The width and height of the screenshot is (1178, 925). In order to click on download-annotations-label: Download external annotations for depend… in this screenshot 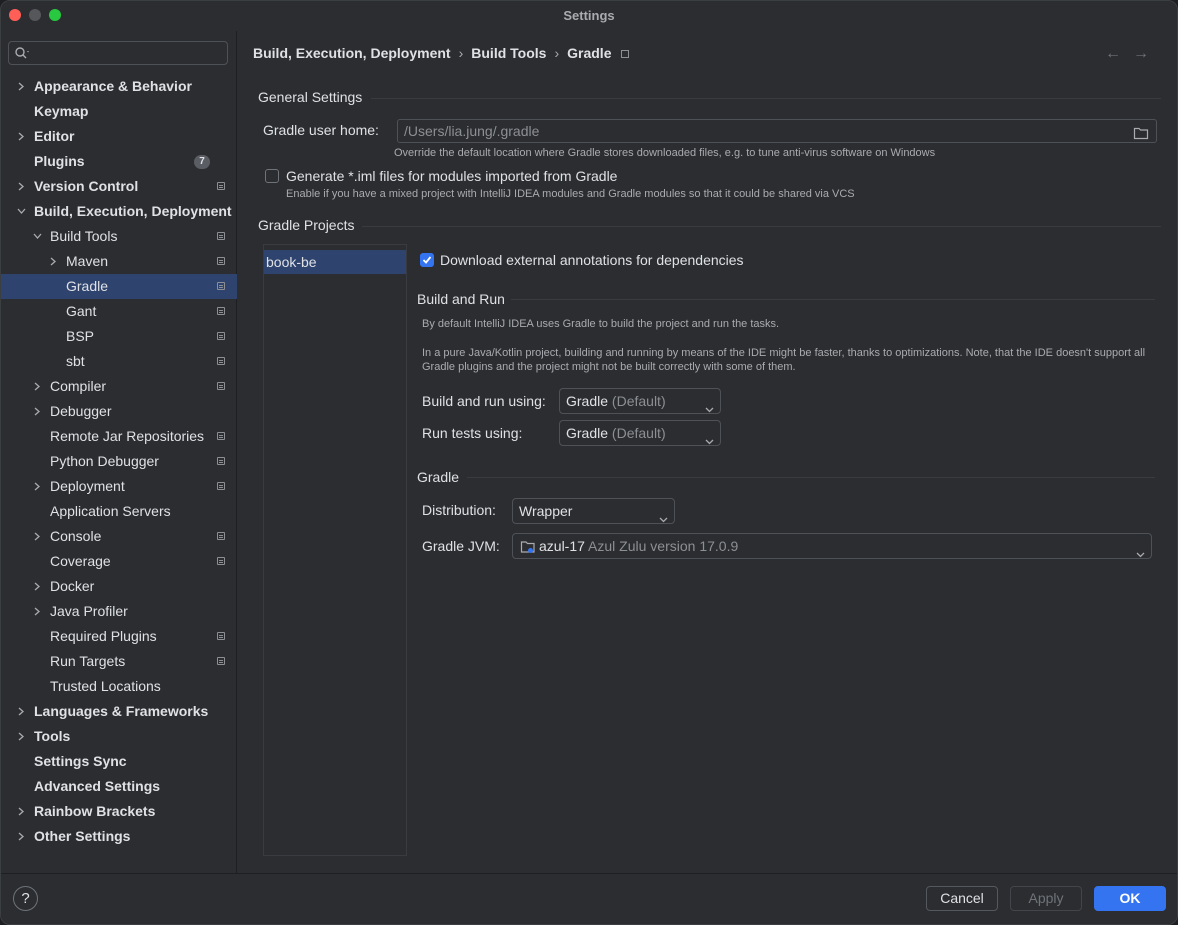, I will do `click(592, 260)`.